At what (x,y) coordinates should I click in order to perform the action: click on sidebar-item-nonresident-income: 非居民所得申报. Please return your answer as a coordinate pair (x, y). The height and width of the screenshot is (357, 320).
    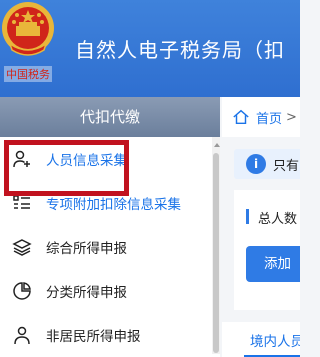
    Looking at the image, I should click on (106, 335).